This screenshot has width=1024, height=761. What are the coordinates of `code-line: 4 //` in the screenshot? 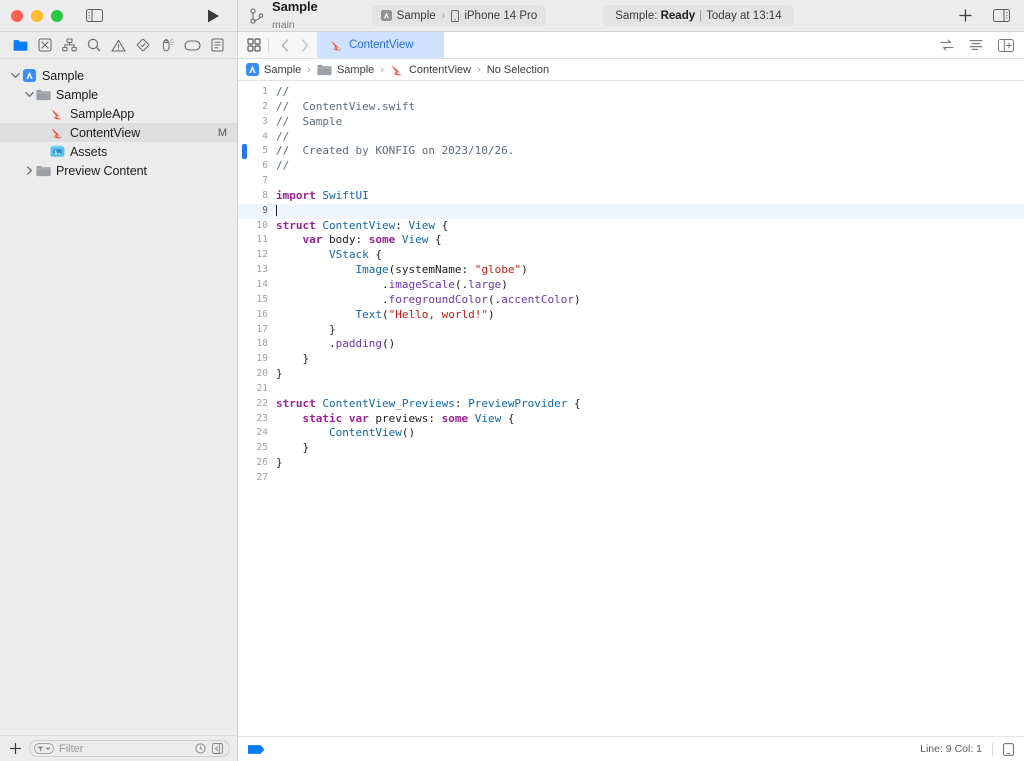 It's located at (631, 137).